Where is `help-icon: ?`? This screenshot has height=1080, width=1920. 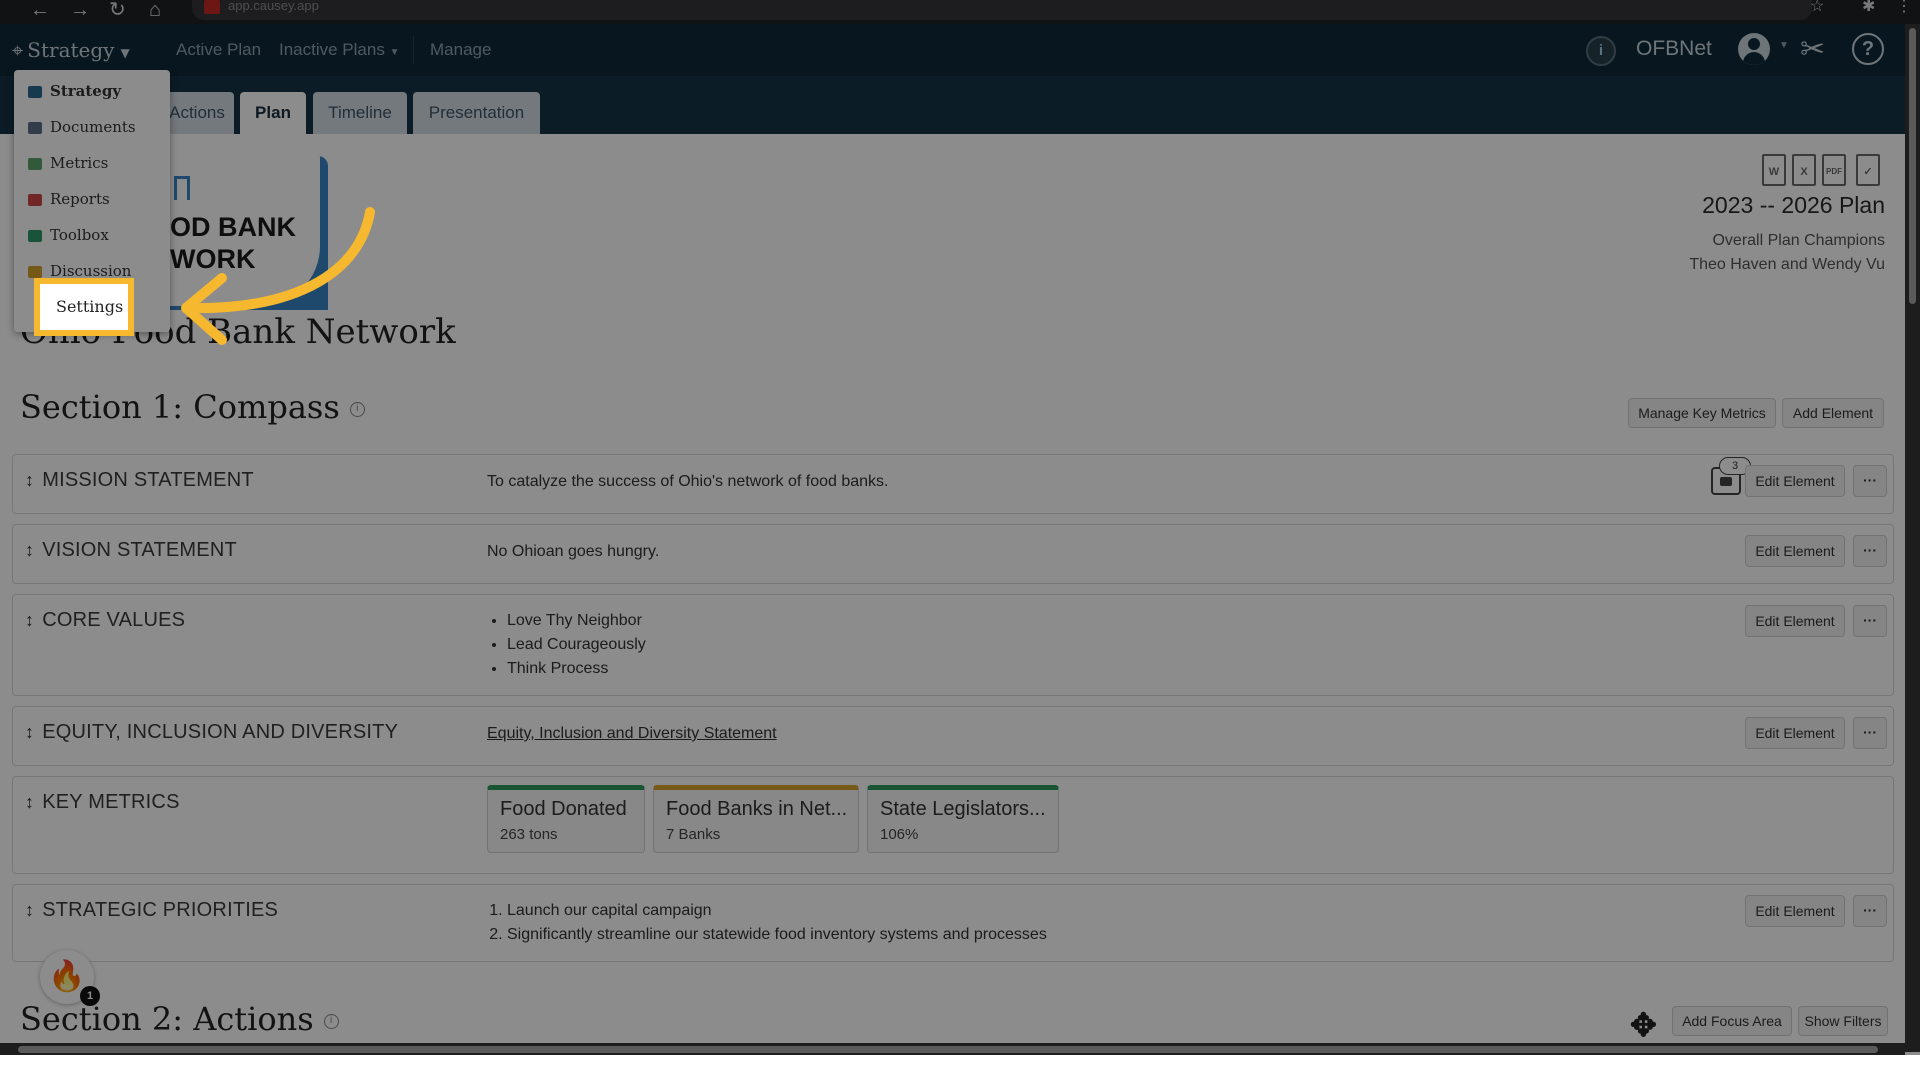 help-icon: ? is located at coordinates (1868, 49).